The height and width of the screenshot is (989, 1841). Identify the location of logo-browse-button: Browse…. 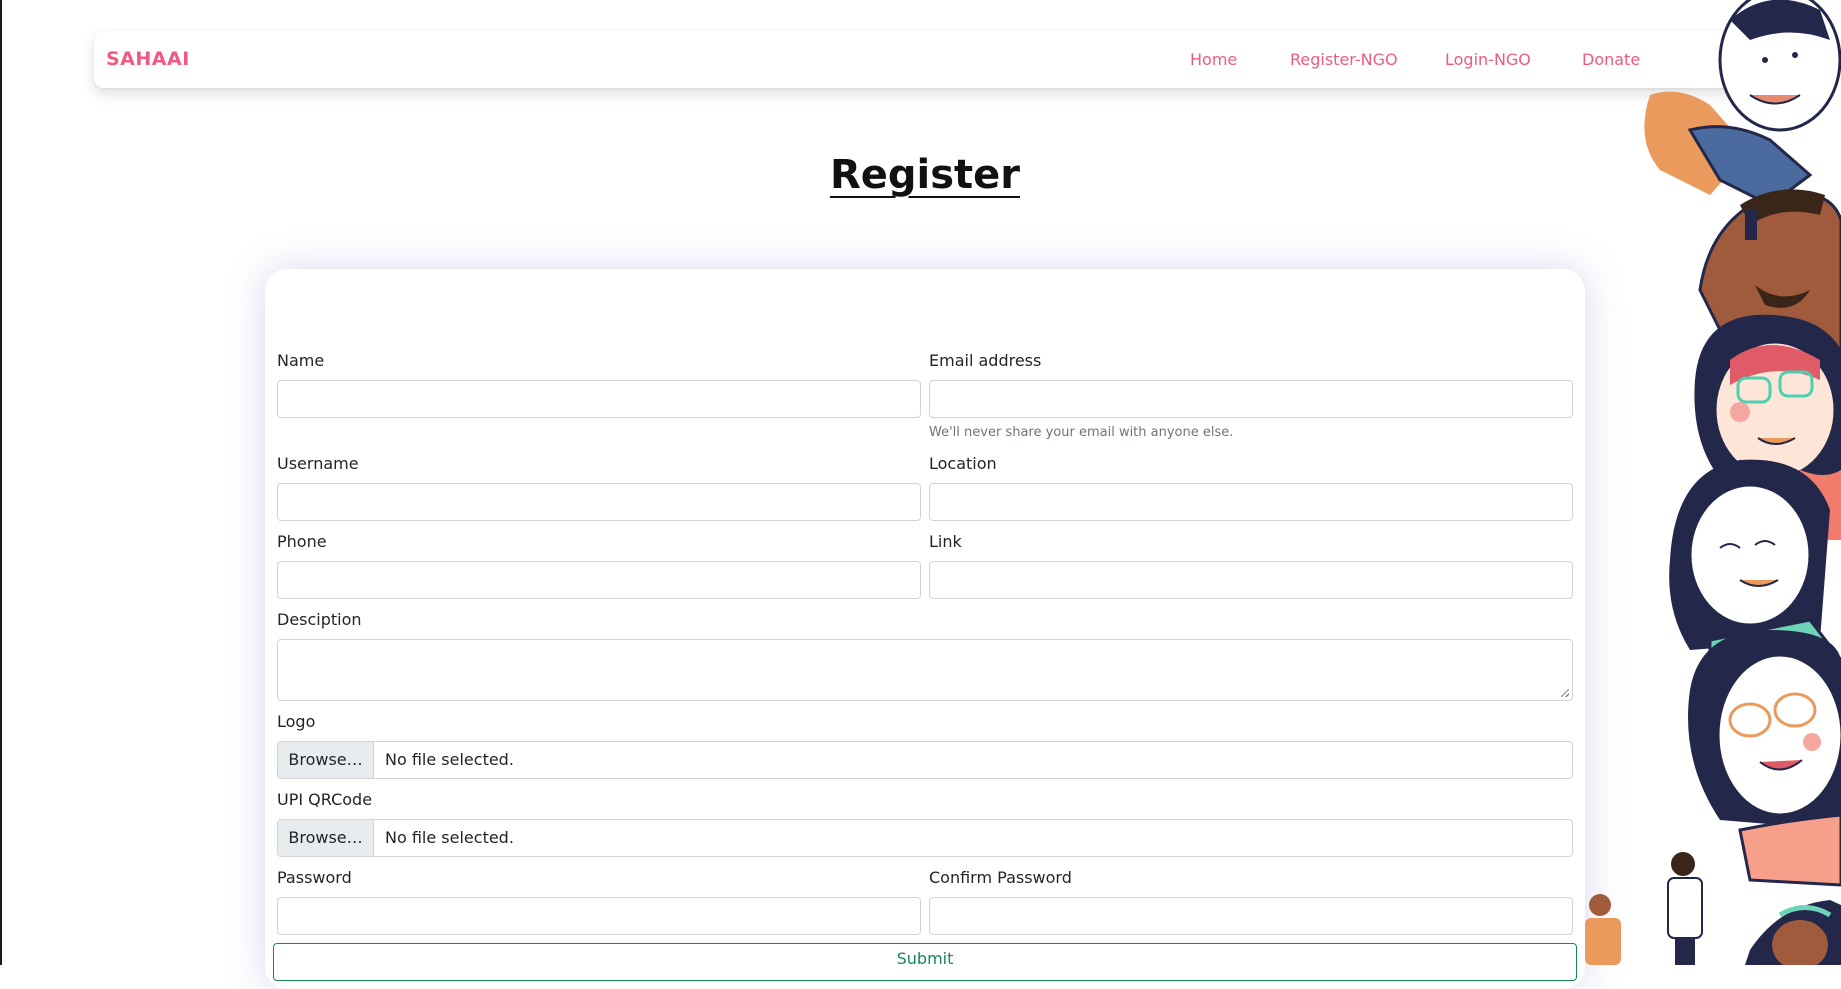
(326, 760).